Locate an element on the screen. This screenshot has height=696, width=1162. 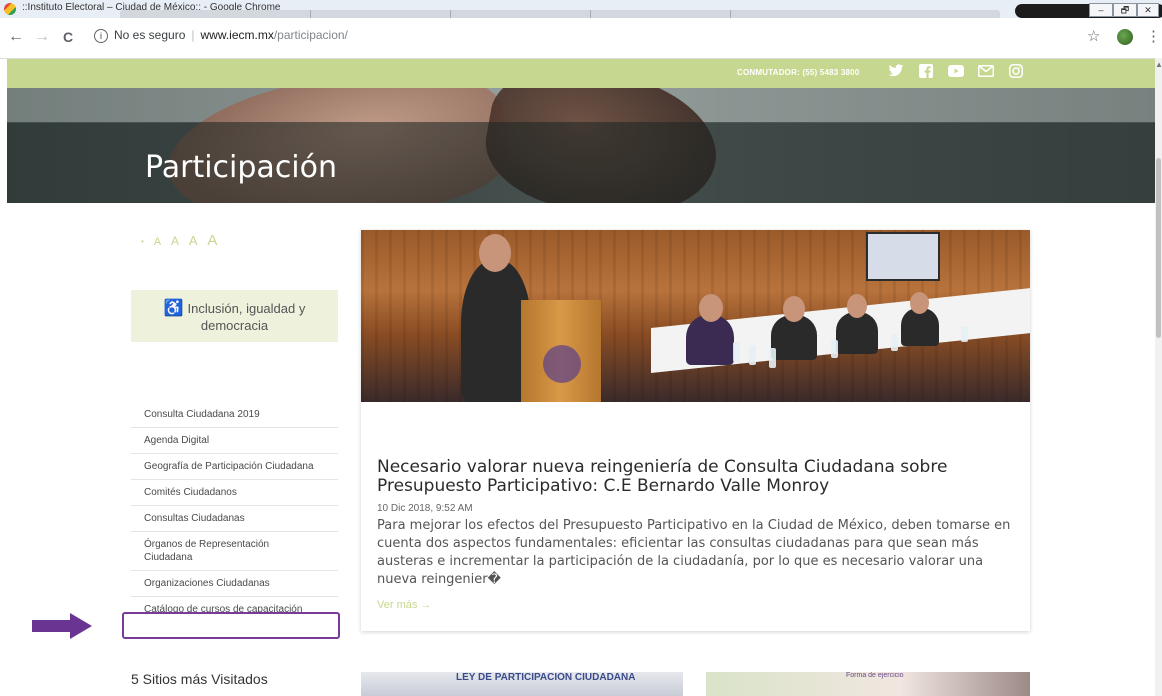
thumbnail-caption: Forma de ejercicio is located at coordinates (875, 675).